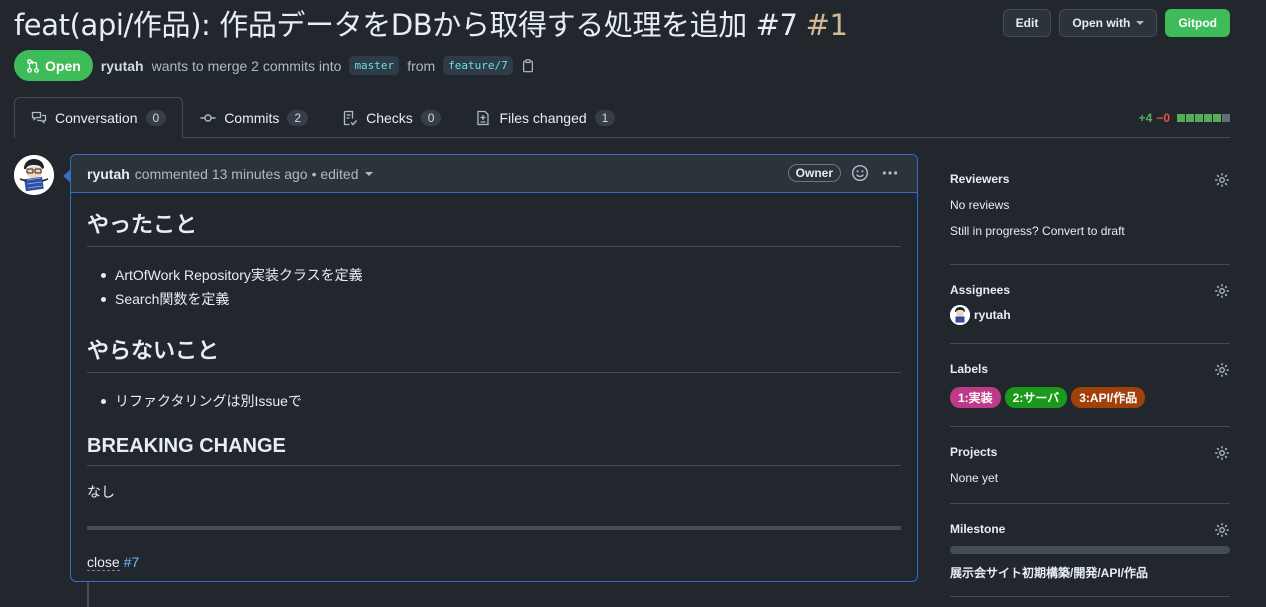 The width and height of the screenshot is (1266, 607). I want to click on edit-button-label: Edit, so click(1027, 23).